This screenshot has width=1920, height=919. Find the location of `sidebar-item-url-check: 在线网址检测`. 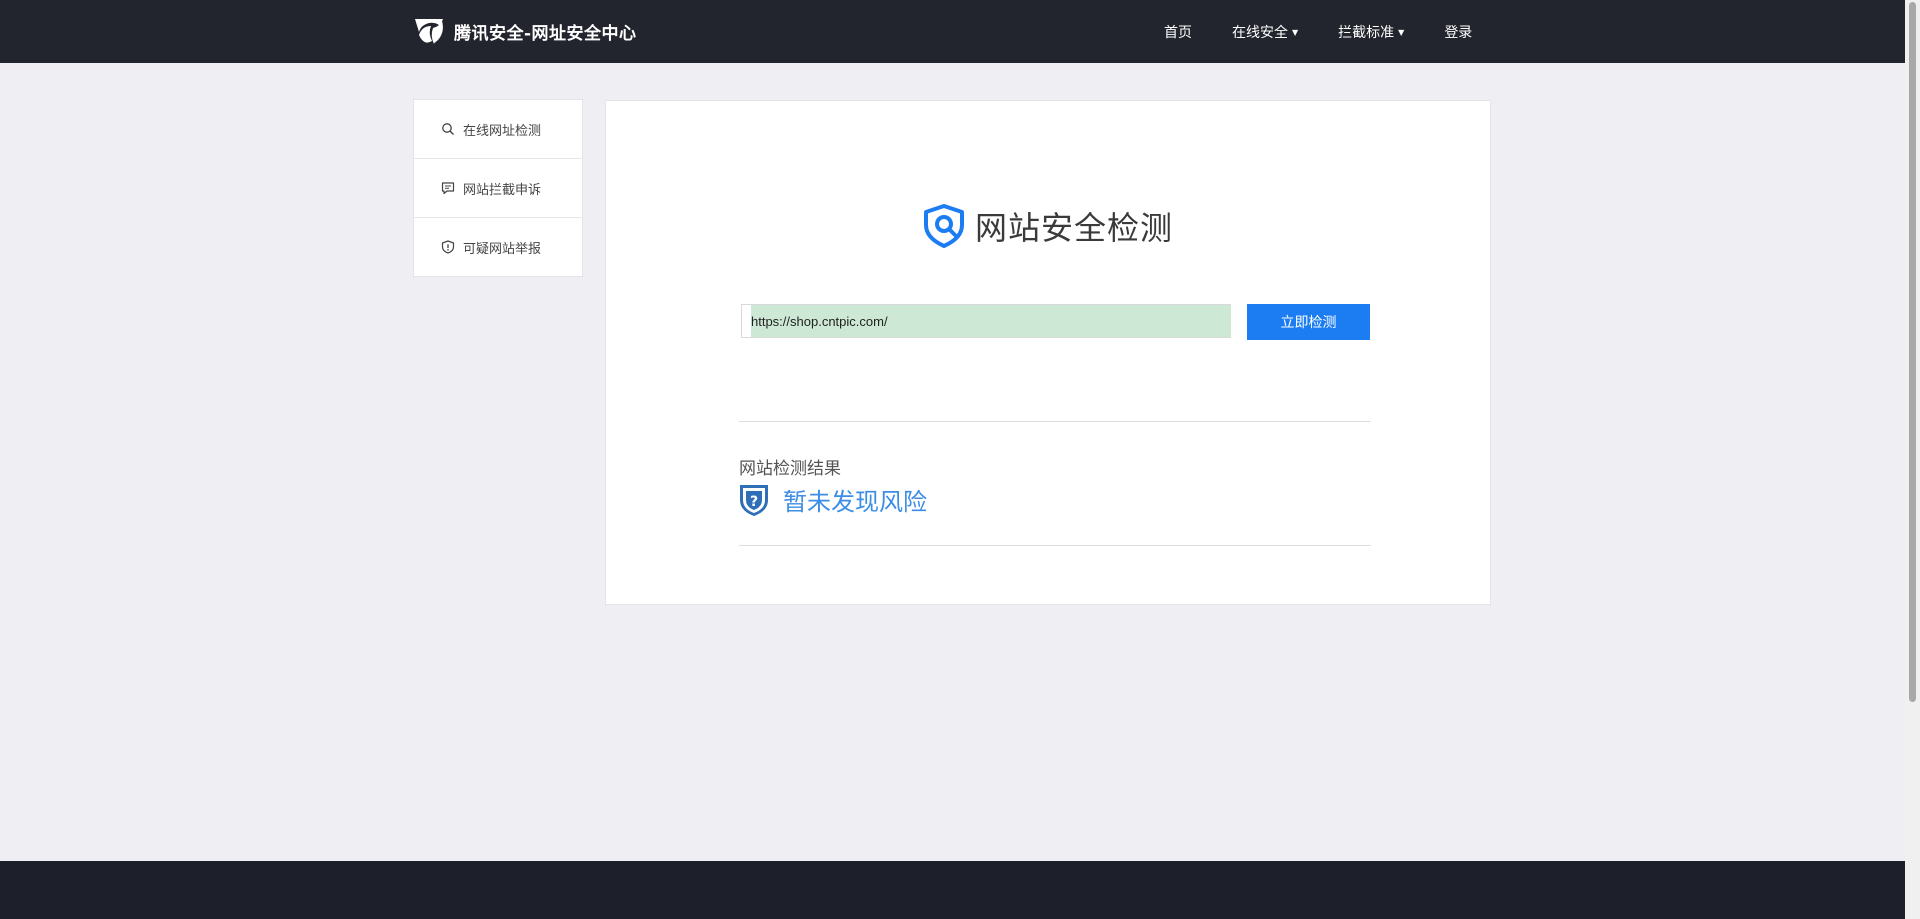

sidebar-item-url-check: 在线网址检测 is located at coordinates (498, 129).